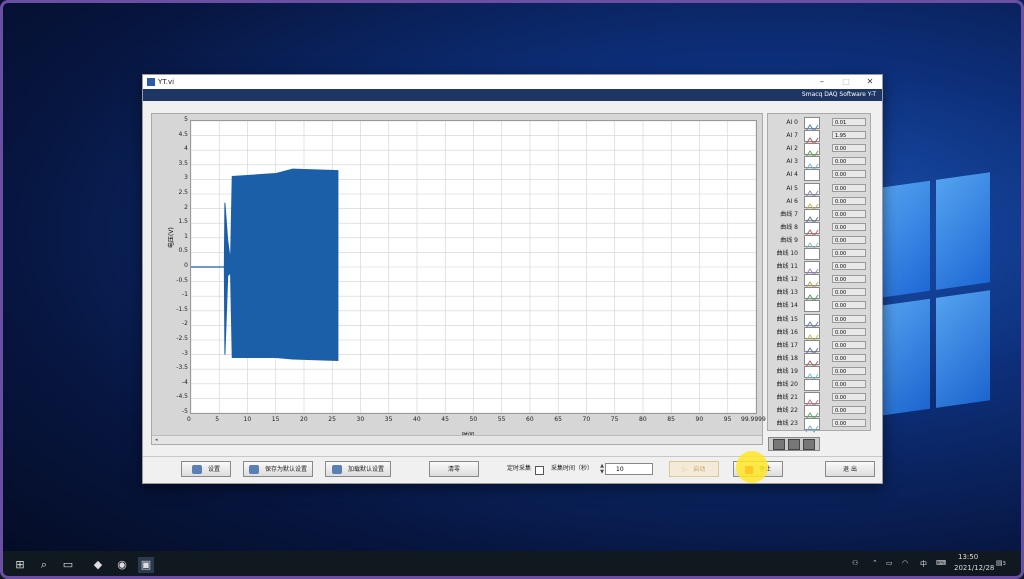 The height and width of the screenshot is (579, 1024). Describe the element at coordinates (789, 227) in the screenshot. I see `channel-name: 曲线 8` at that location.